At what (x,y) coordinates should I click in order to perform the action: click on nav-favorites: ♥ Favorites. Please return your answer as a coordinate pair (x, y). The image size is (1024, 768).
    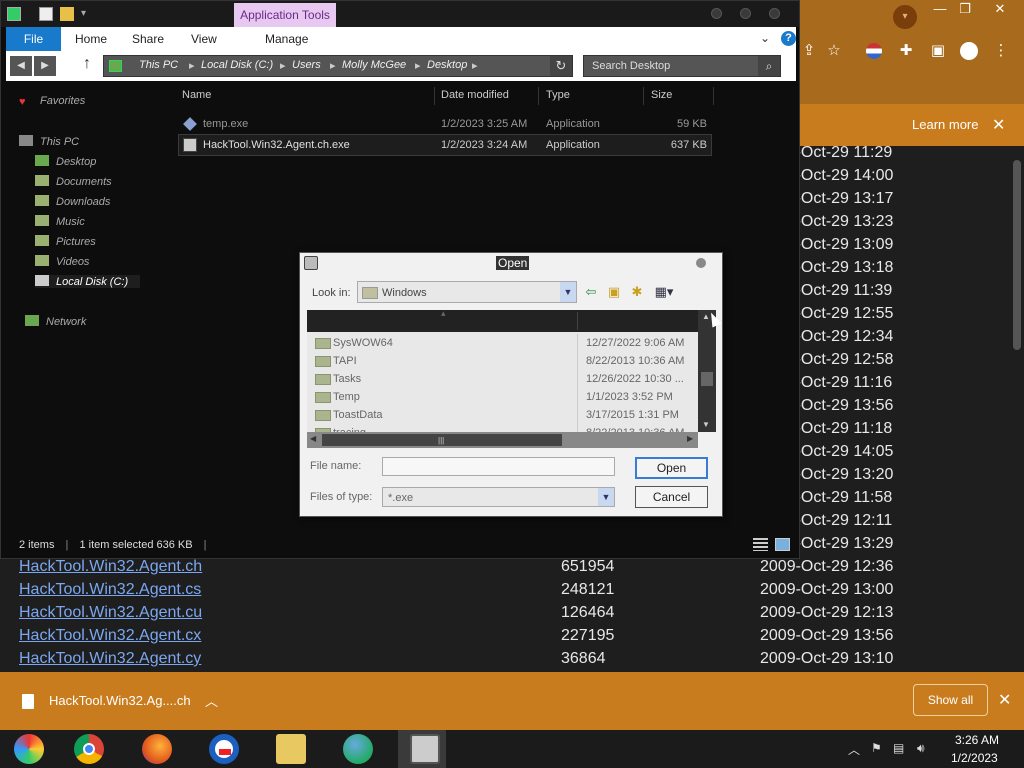
    Looking at the image, I should click on (52, 101).